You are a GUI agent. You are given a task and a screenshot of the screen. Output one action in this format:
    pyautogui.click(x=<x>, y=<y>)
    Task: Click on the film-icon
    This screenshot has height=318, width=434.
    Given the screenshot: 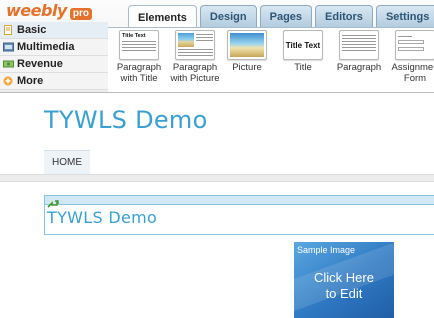 What is the action you would take?
    pyautogui.click(x=8, y=47)
    